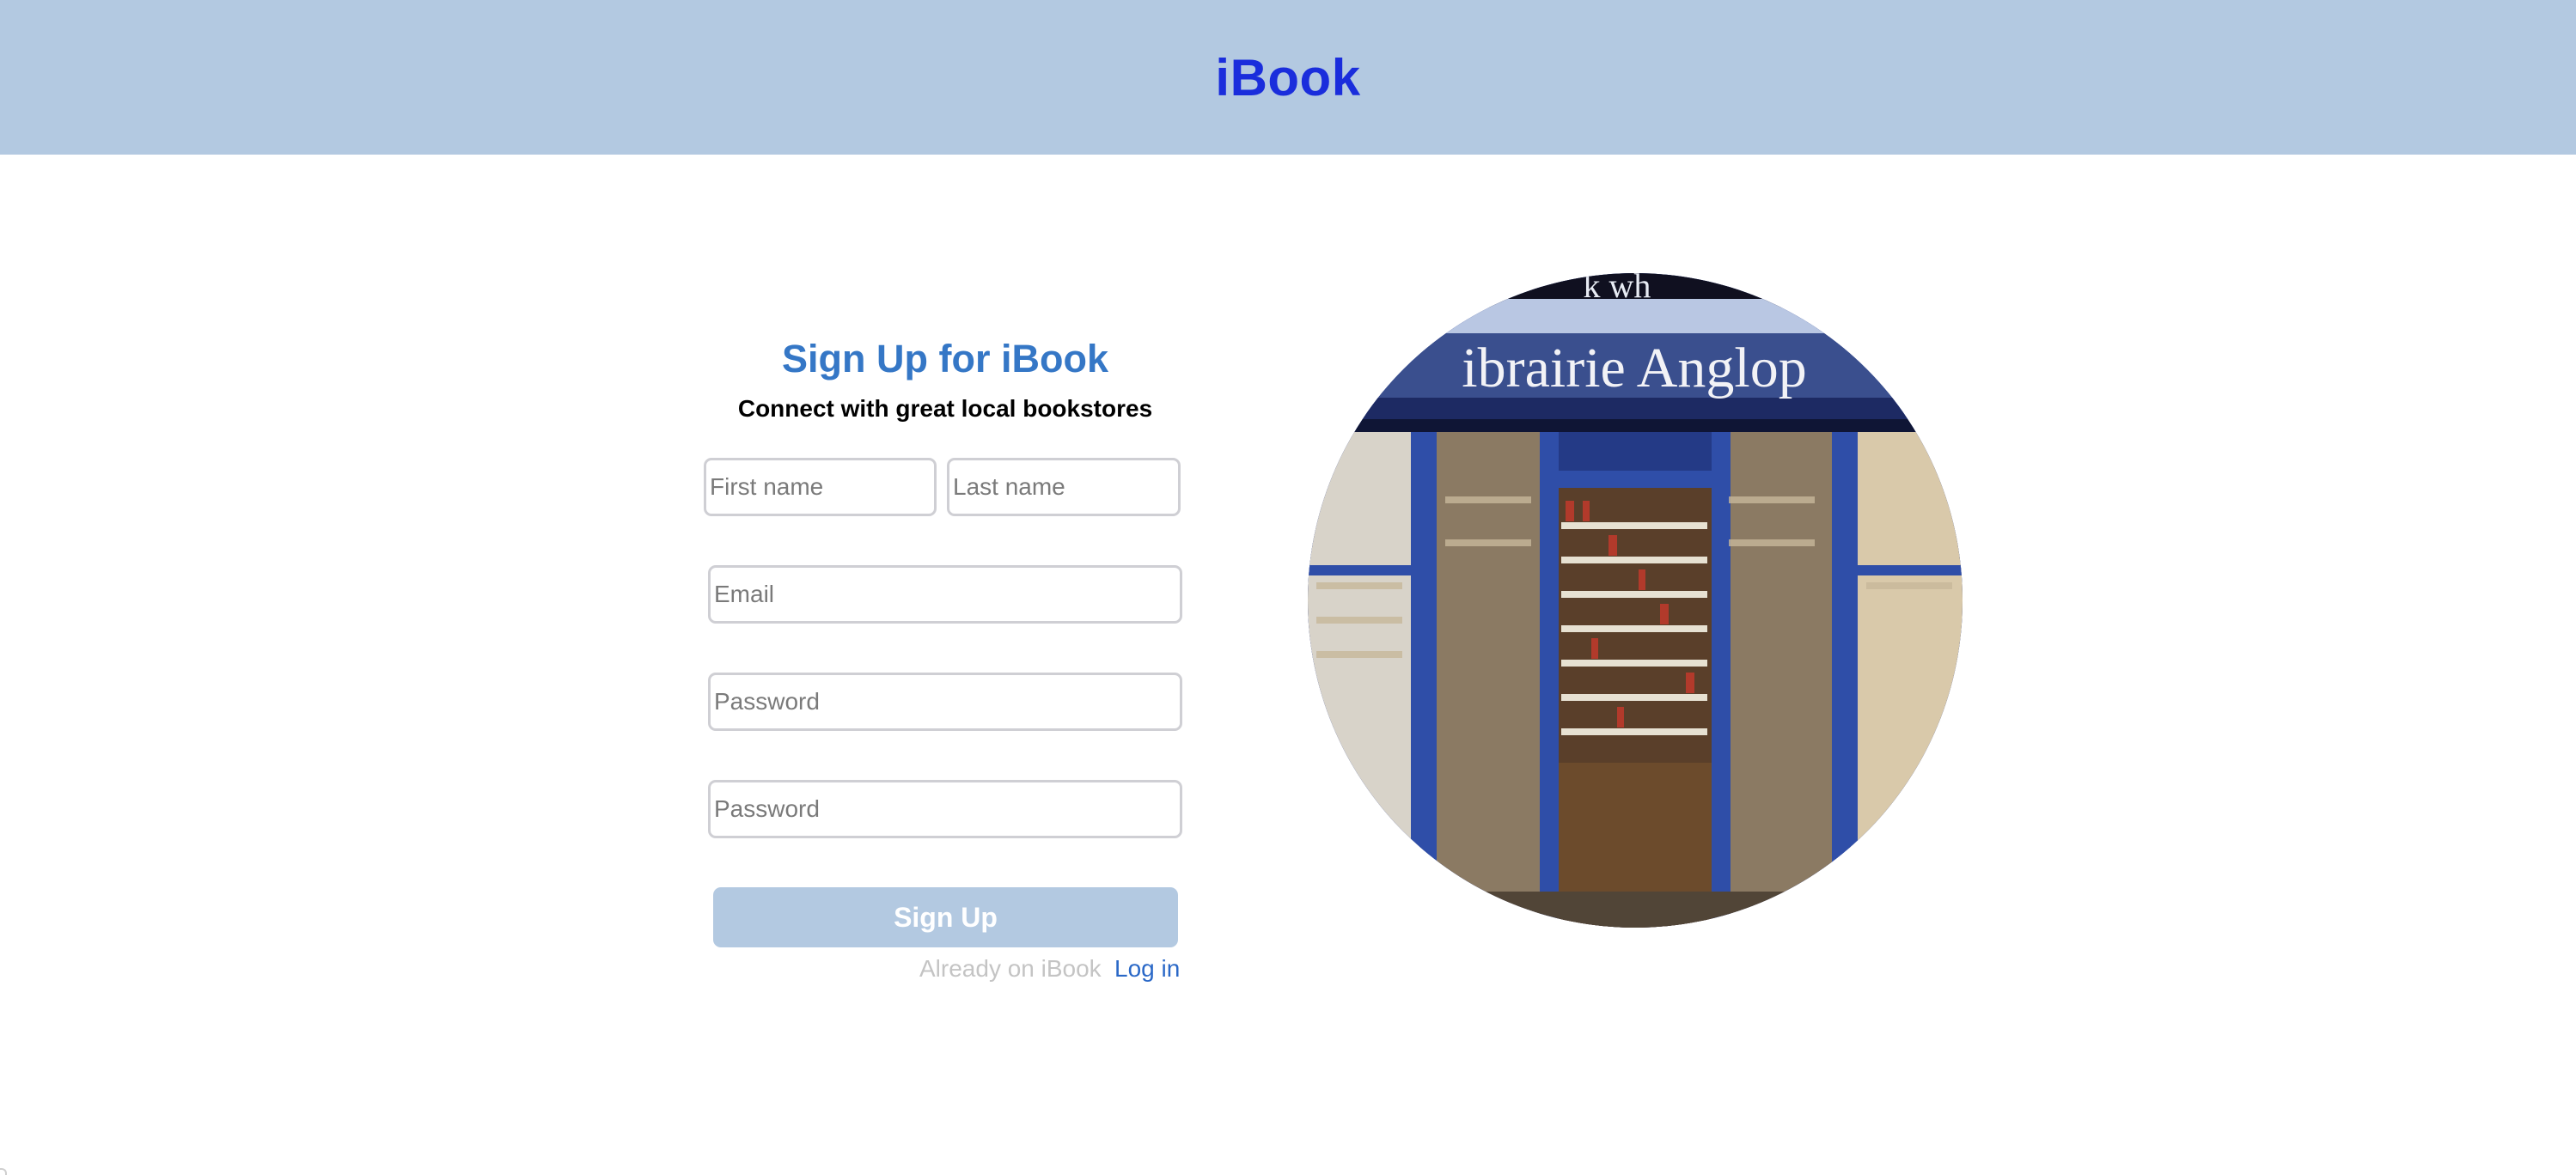  Describe the element at coordinates (945, 809) in the screenshot. I see `confirm-password-input` at that location.